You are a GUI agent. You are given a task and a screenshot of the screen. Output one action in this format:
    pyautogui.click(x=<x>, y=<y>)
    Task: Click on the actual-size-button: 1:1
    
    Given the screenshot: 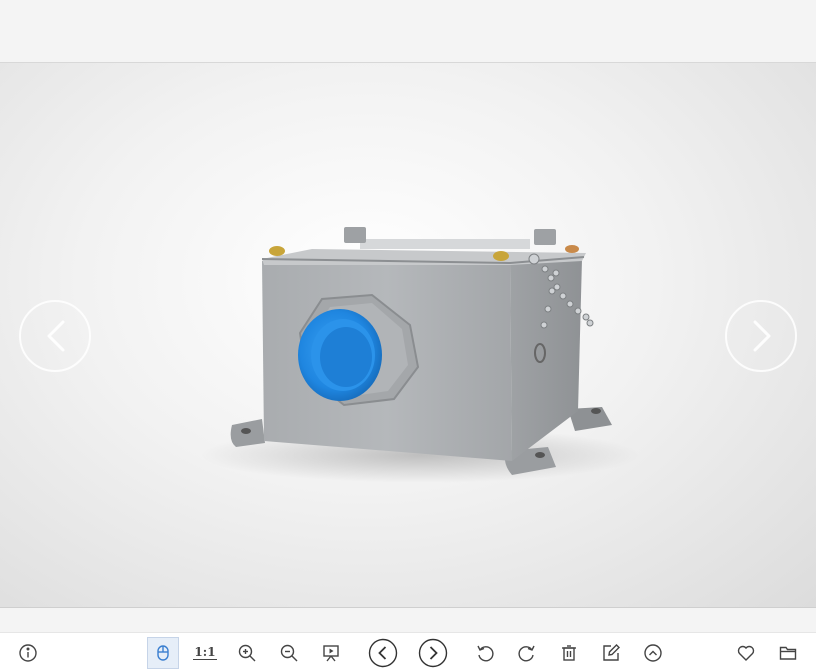 What is the action you would take?
    pyautogui.click(x=205, y=653)
    